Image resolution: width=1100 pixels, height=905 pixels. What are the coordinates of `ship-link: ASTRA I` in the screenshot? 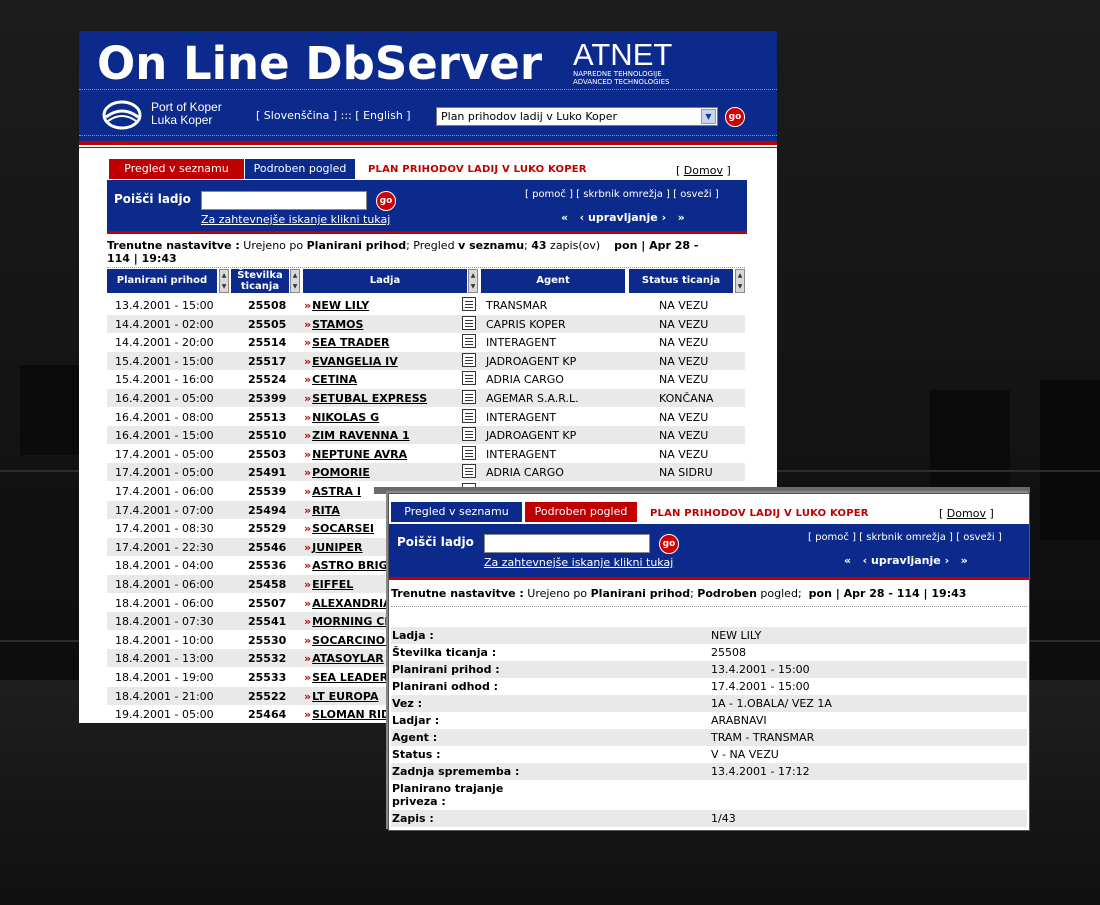 It's located at (332, 491).